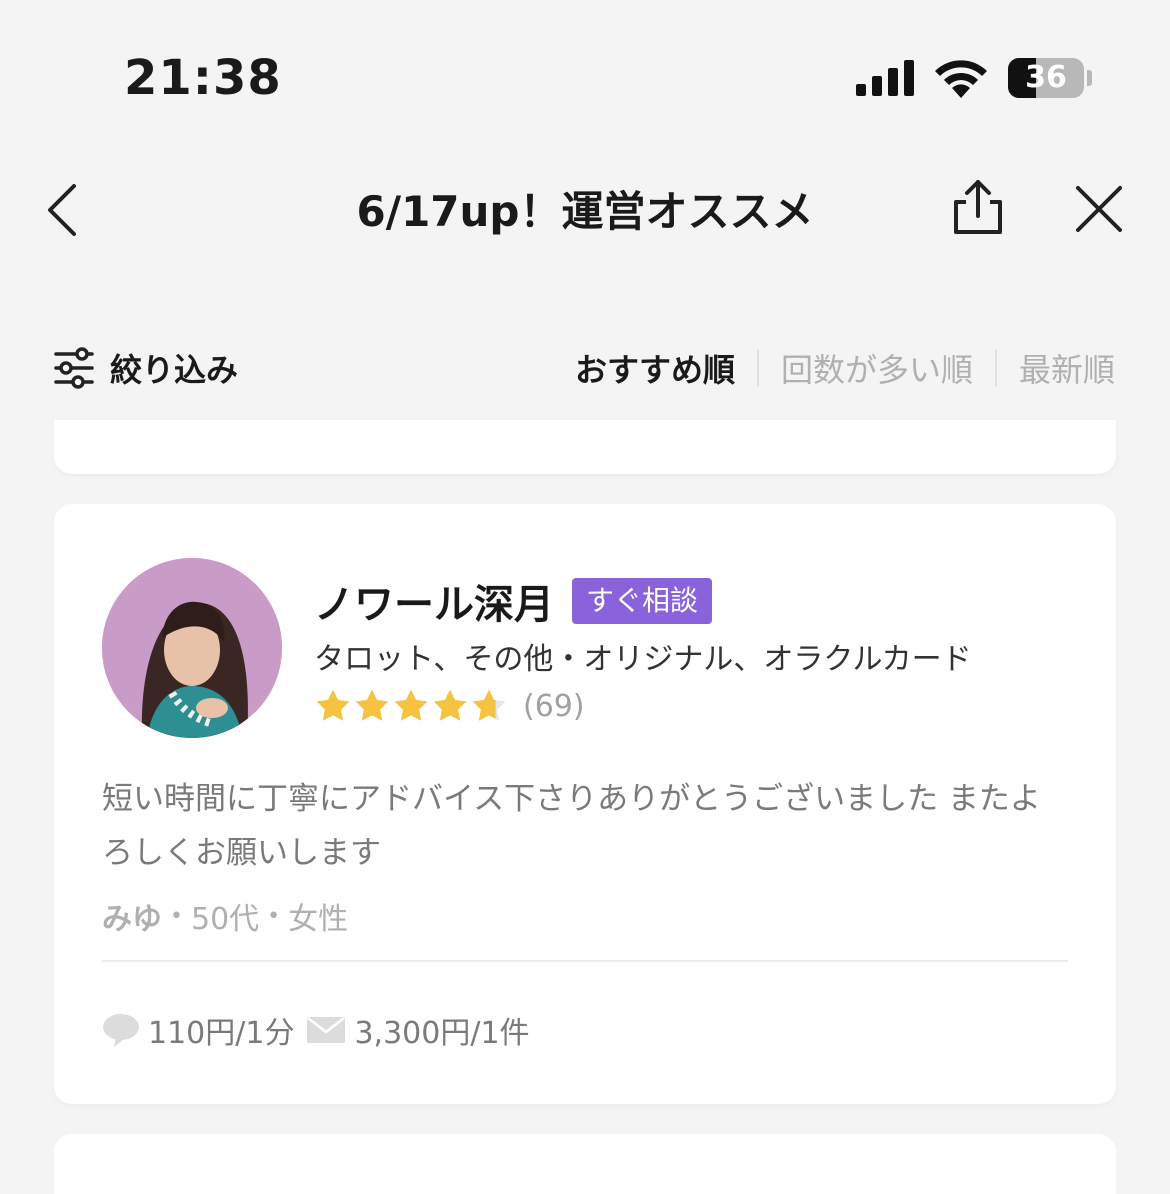 This screenshot has height=1194, width=1170. I want to click on star-half-icon, so click(489, 705).